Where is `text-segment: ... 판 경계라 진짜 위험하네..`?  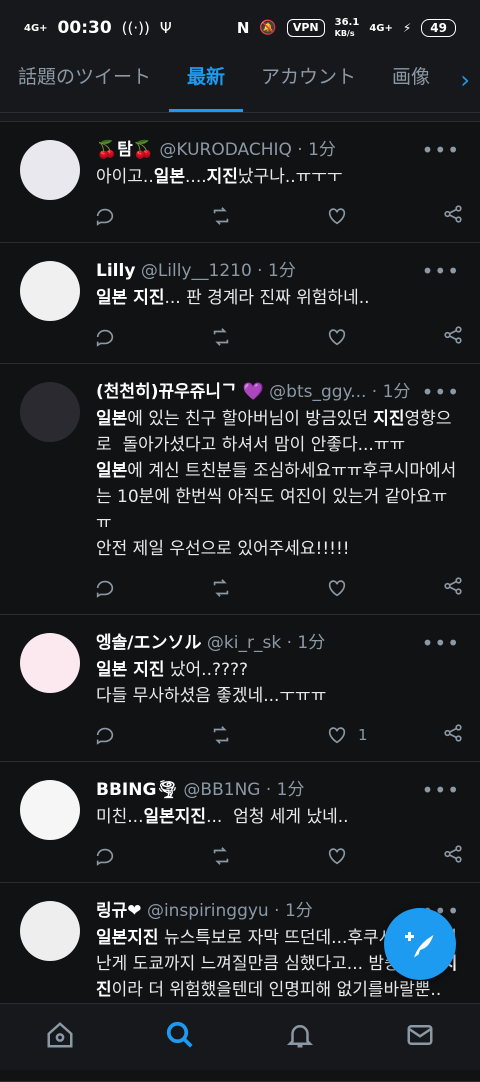
text-segment: ... 판 경계라 진짜 위험하네.. is located at coordinates (267, 298).